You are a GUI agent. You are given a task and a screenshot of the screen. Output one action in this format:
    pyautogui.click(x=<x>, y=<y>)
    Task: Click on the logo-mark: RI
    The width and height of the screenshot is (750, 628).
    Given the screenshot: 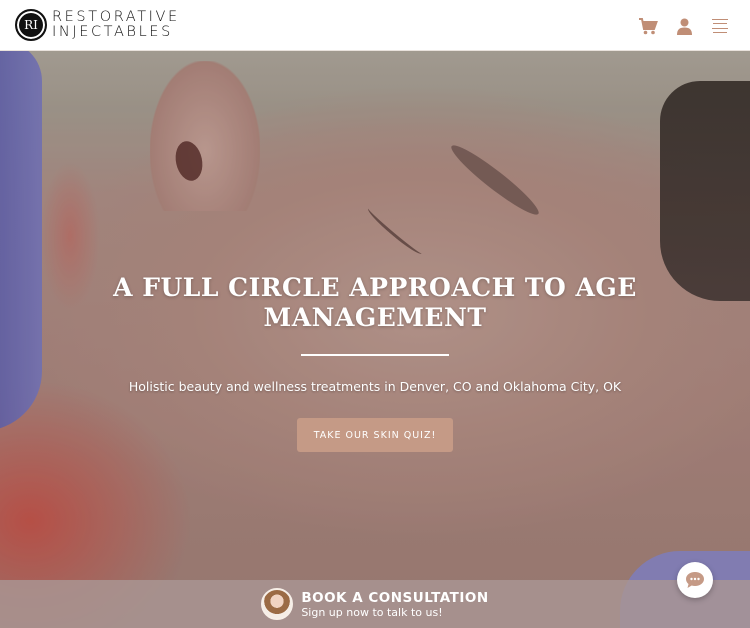 What is the action you would take?
    pyautogui.click(x=31, y=25)
    